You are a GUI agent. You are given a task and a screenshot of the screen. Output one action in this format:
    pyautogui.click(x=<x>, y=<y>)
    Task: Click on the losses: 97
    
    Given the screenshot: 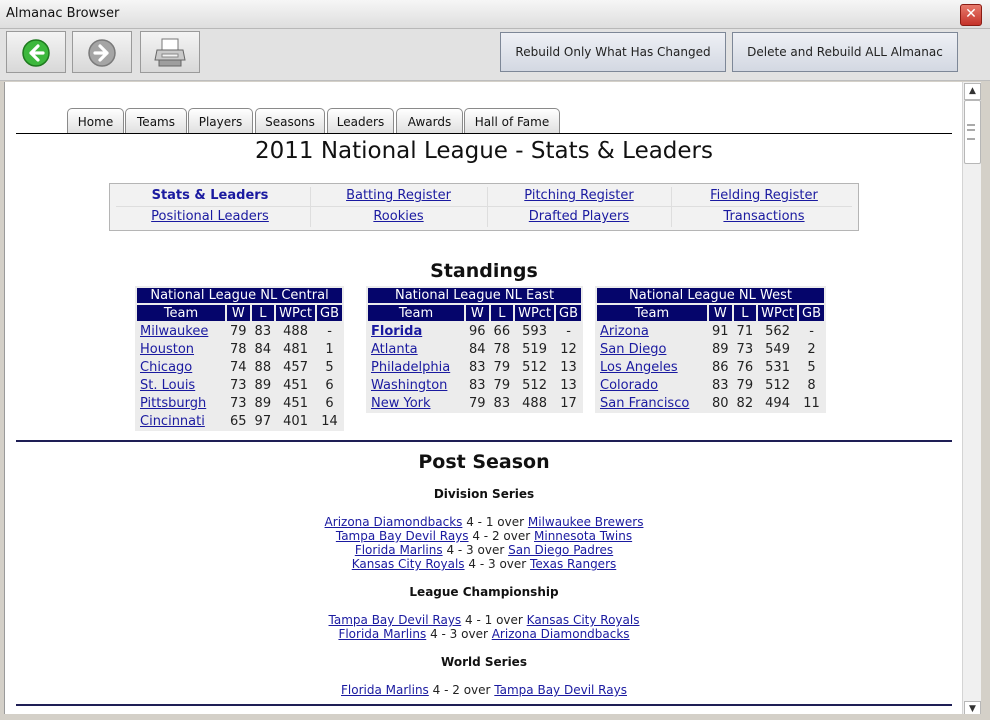 What is the action you would take?
    pyautogui.click(x=263, y=421)
    